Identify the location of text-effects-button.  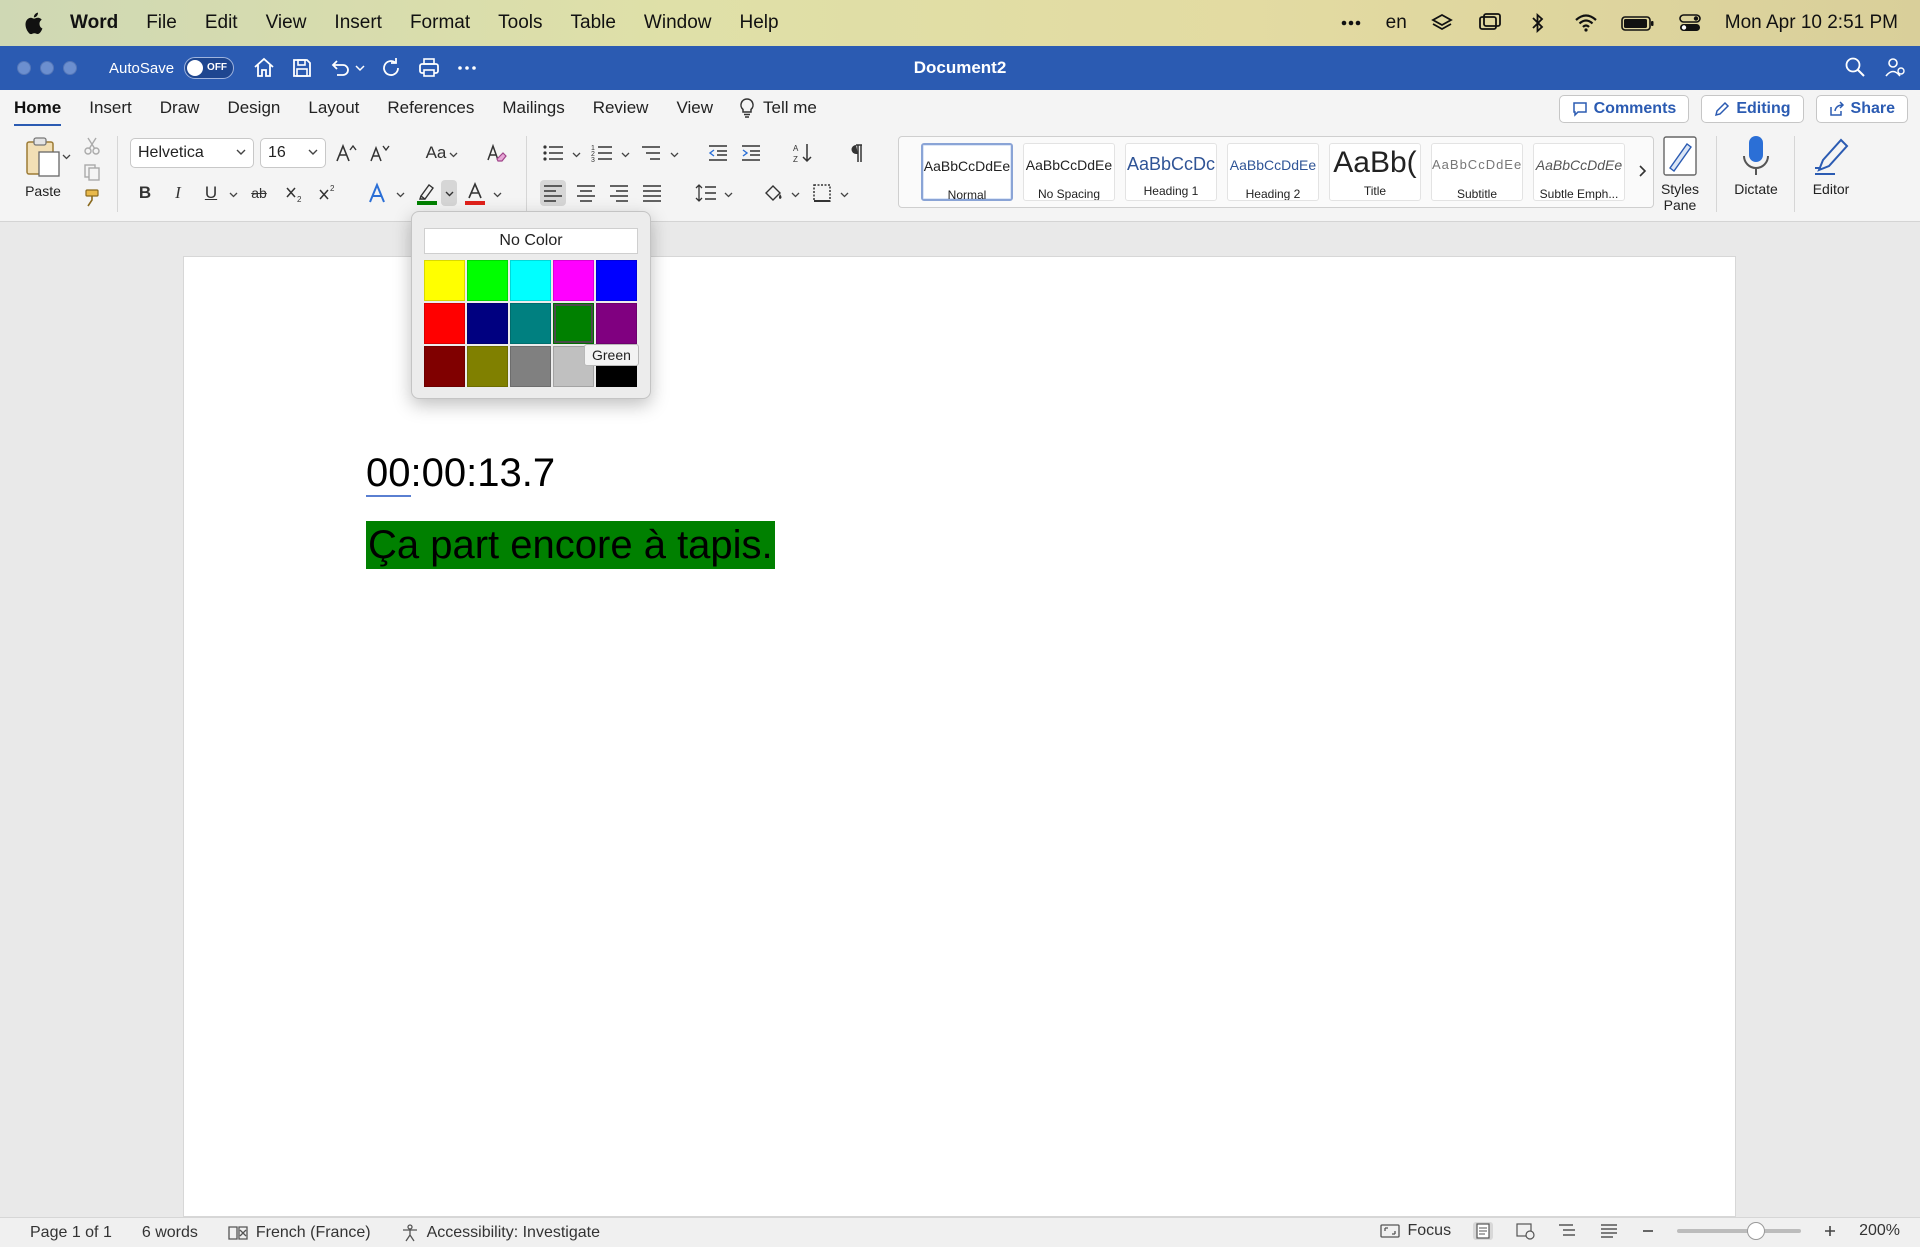
(378, 193).